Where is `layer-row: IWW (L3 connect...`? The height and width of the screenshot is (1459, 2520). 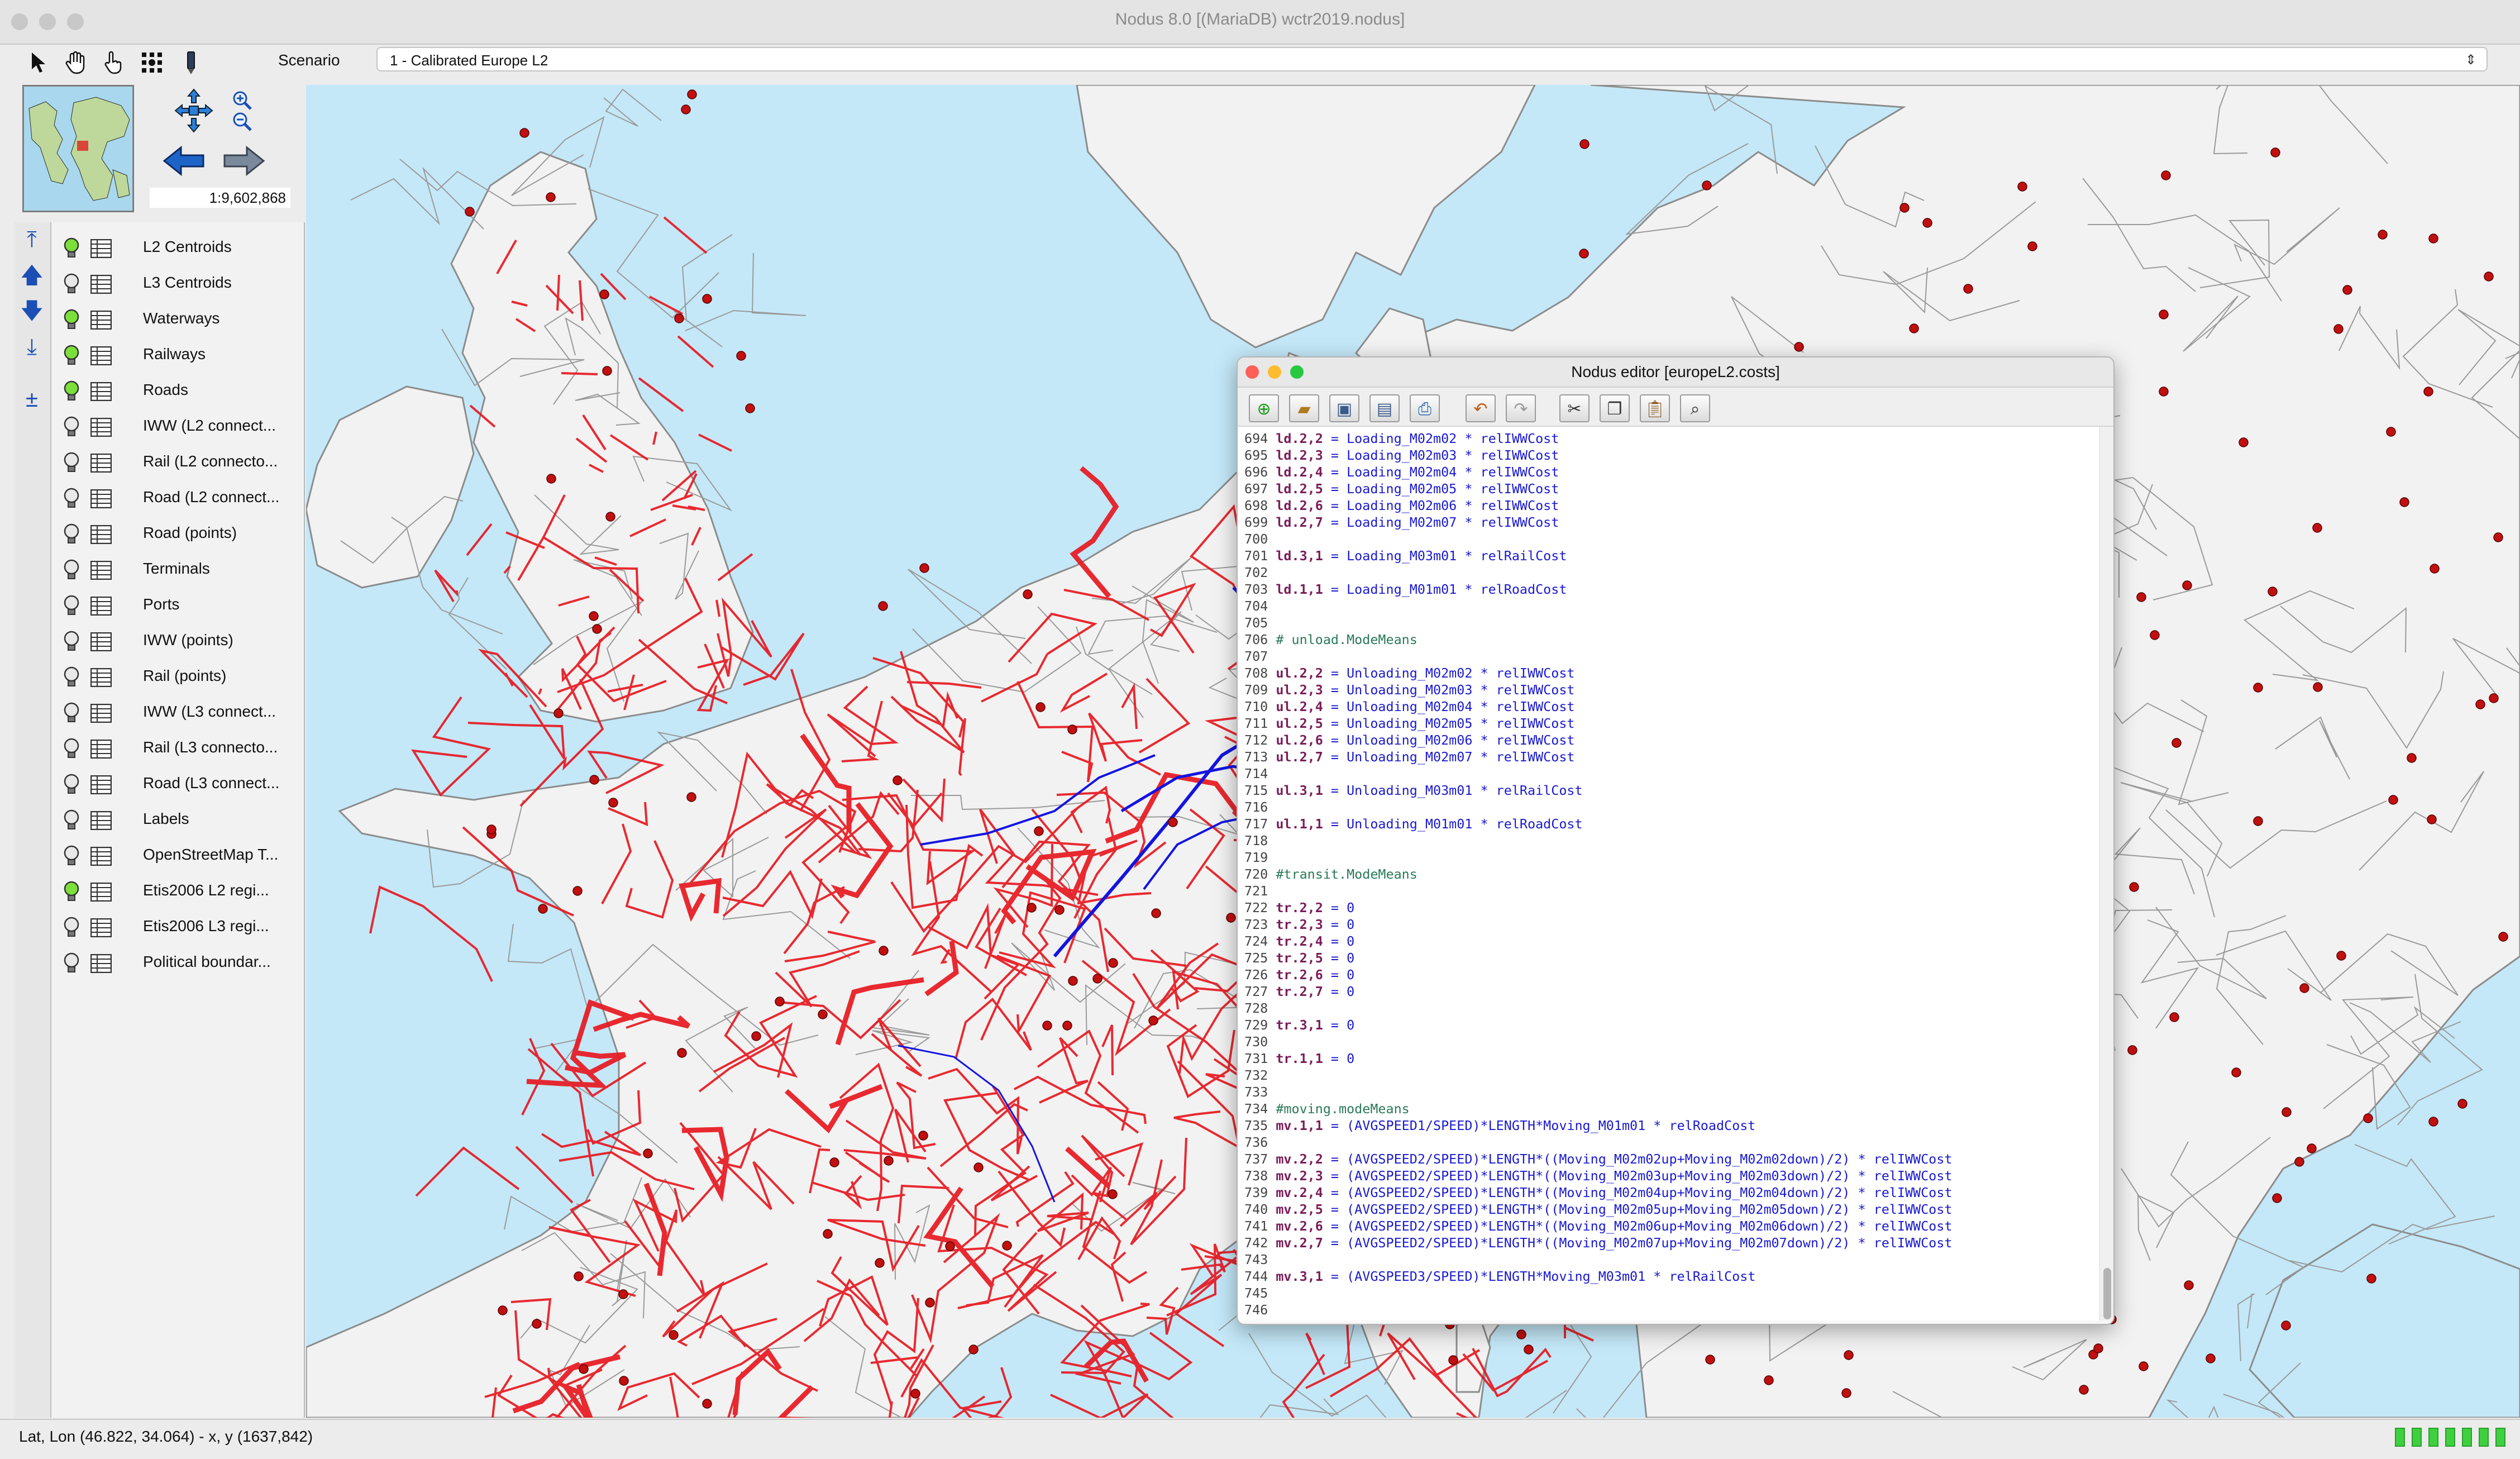
layer-row: IWW (L3 connect... is located at coordinates (177, 713).